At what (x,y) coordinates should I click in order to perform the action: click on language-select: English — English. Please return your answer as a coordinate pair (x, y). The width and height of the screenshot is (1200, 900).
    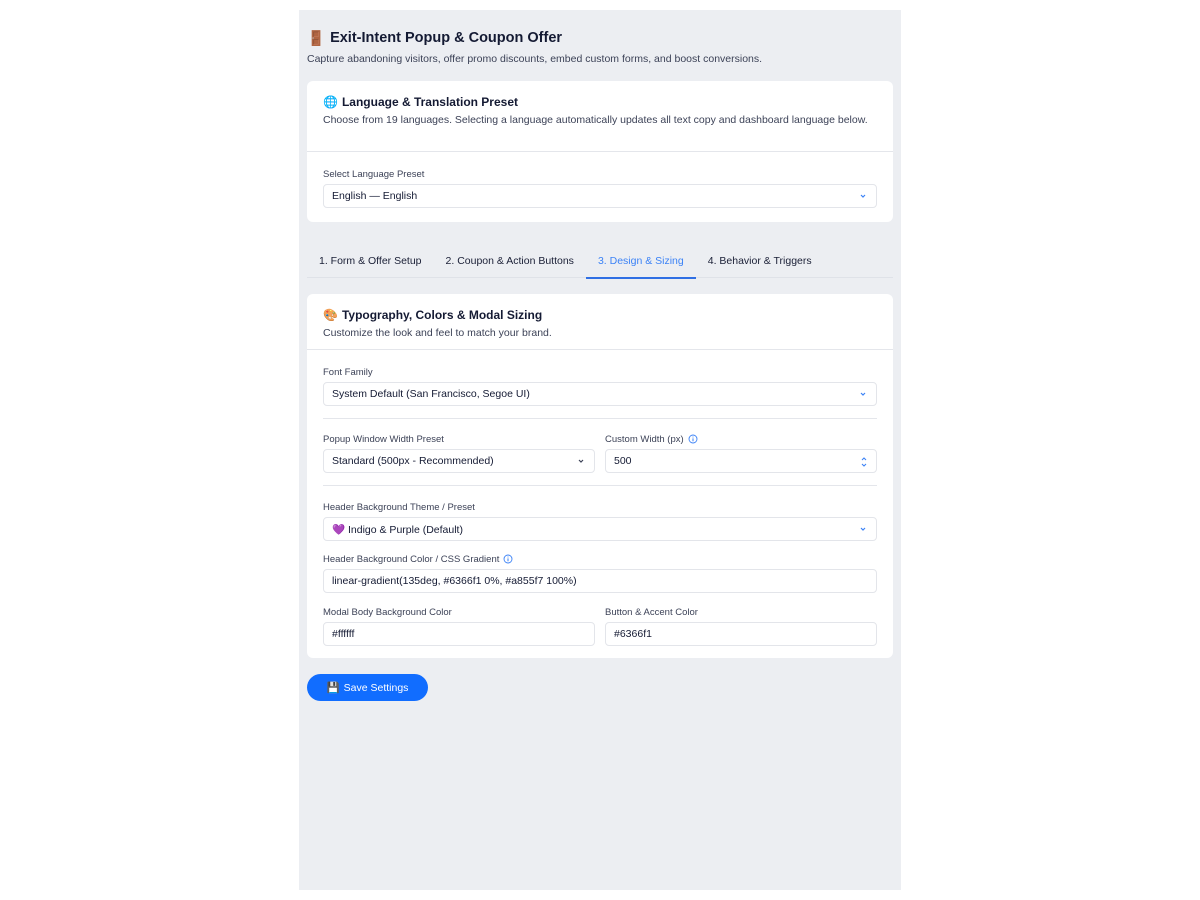
    Looking at the image, I should click on (600, 196).